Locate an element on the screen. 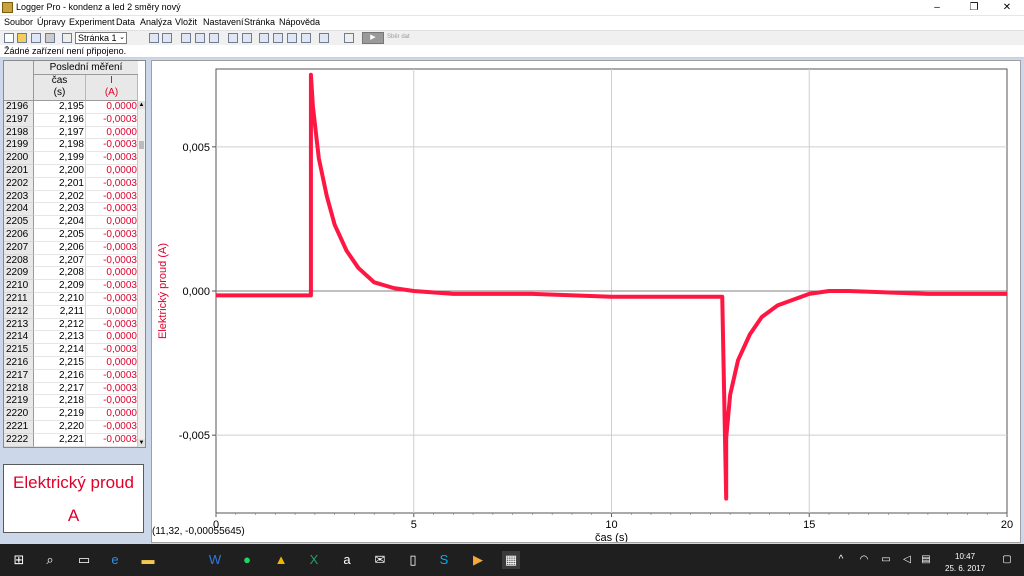 The image size is (1024, 576). menu-experiment: Experiment is located at coordinates (92, 22).